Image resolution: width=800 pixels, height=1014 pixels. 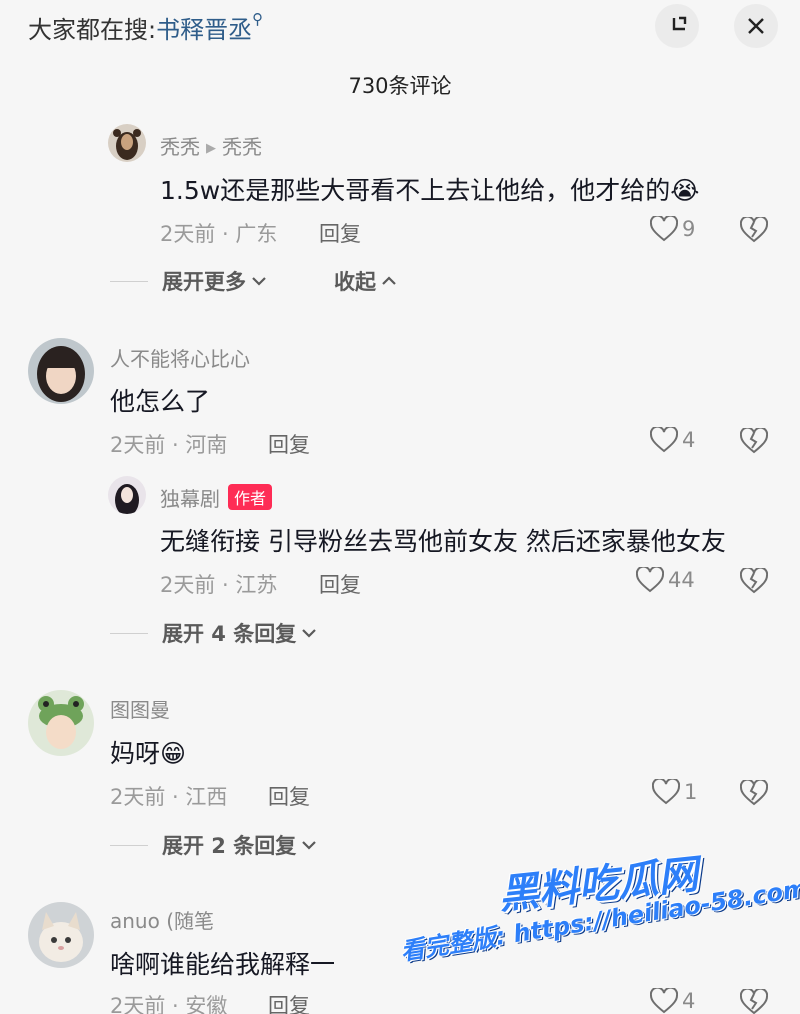 What do you see at coordinates (169, 797) in the screenshot?
I see `comment-meta: 2天前 · 江西` at bounding box center [169, 797].